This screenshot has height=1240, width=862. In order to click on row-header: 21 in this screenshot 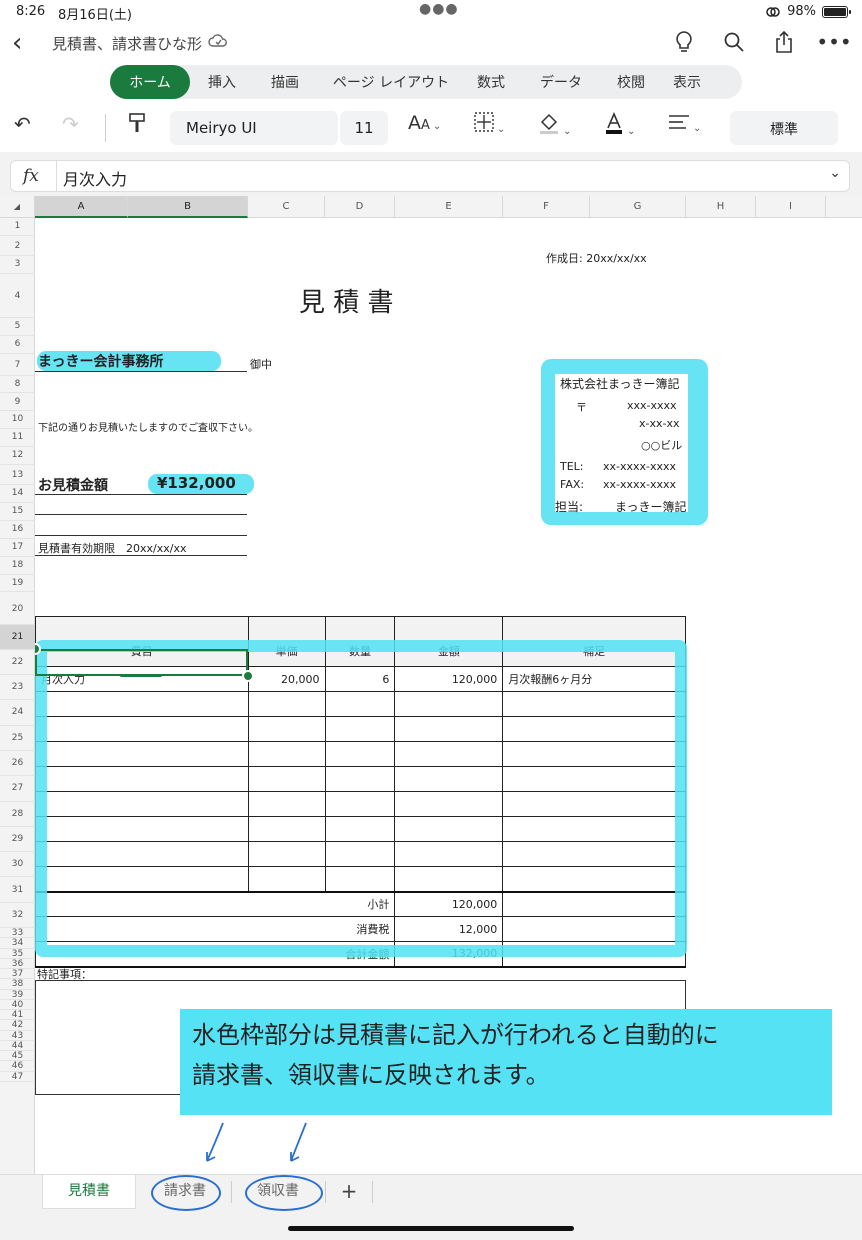, I will do `click(17, 637)`.